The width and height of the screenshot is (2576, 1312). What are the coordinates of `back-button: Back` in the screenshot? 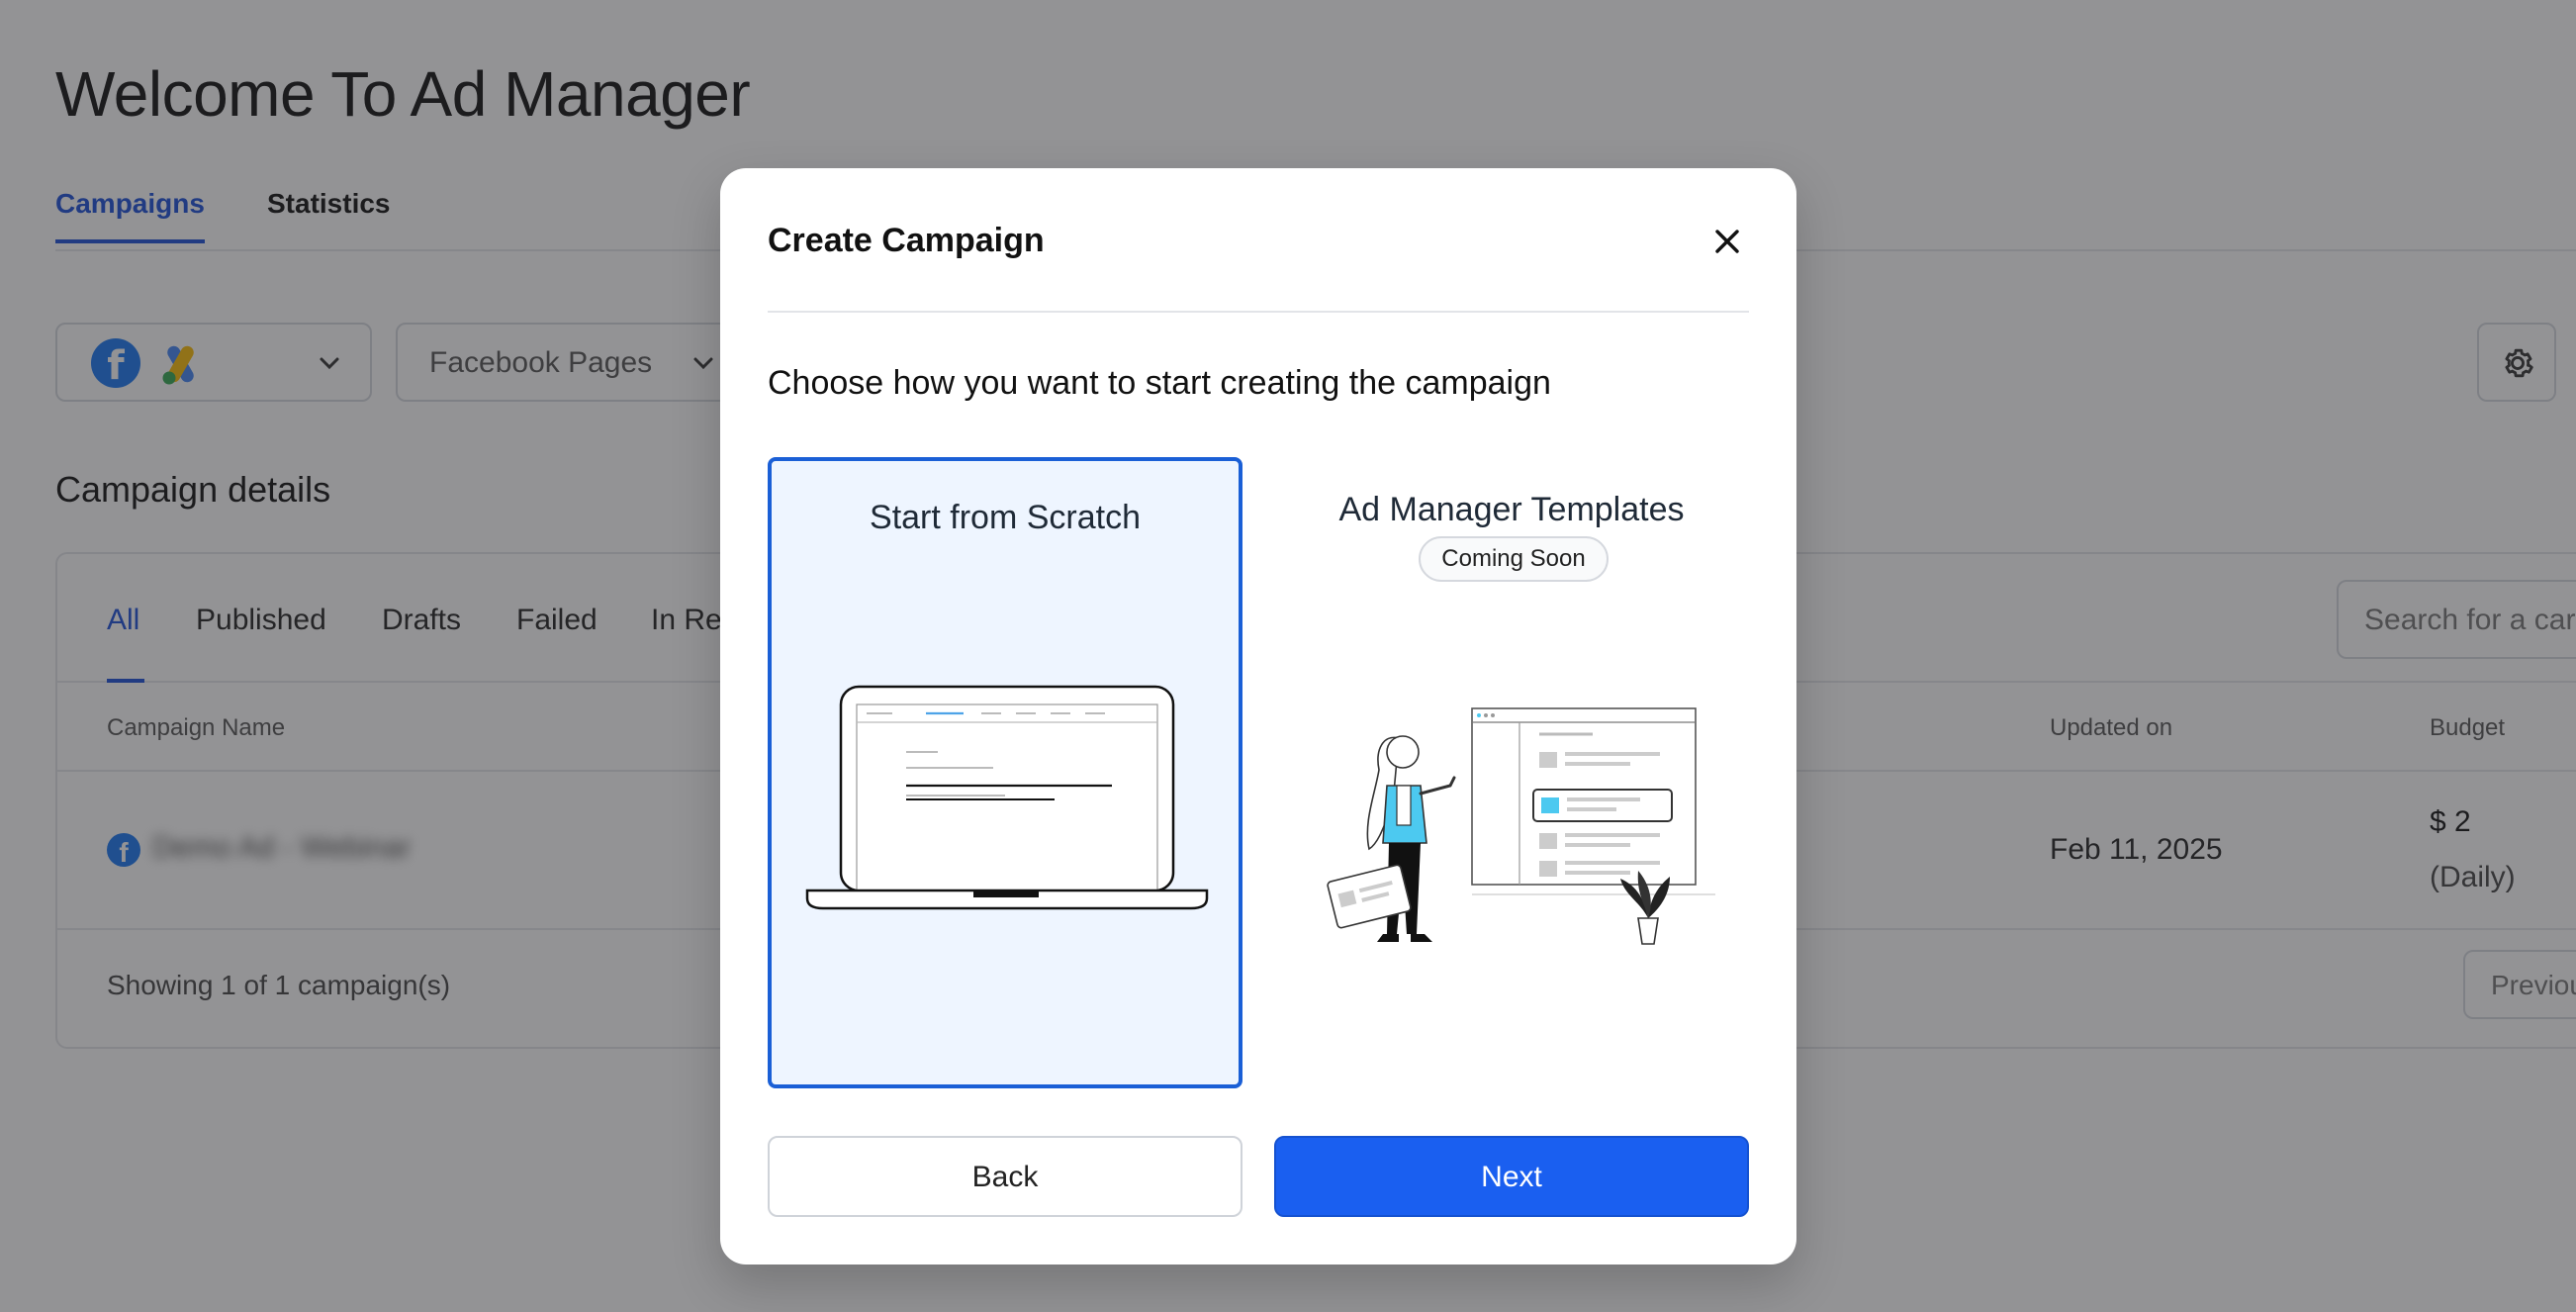 It's located at (1005, 1177).